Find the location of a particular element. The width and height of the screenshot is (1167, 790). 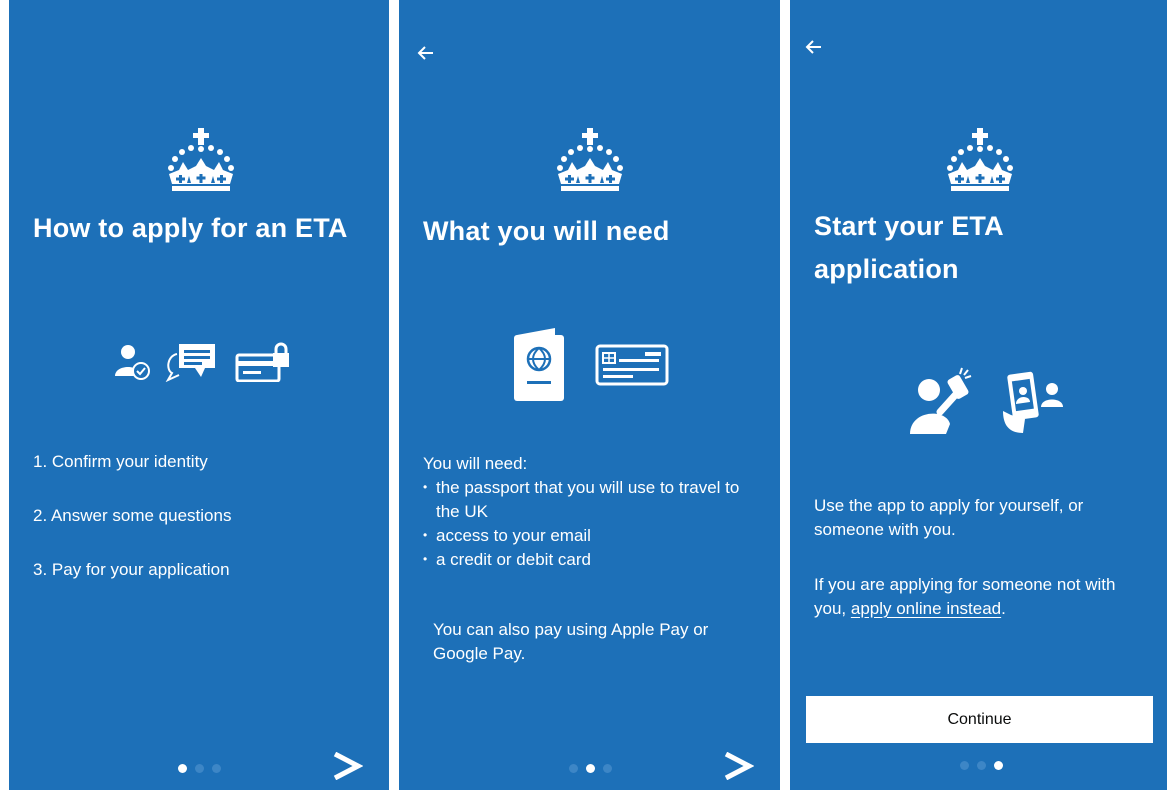

step-pay: 3. Pay for your application is located at coordinates (131, 569).